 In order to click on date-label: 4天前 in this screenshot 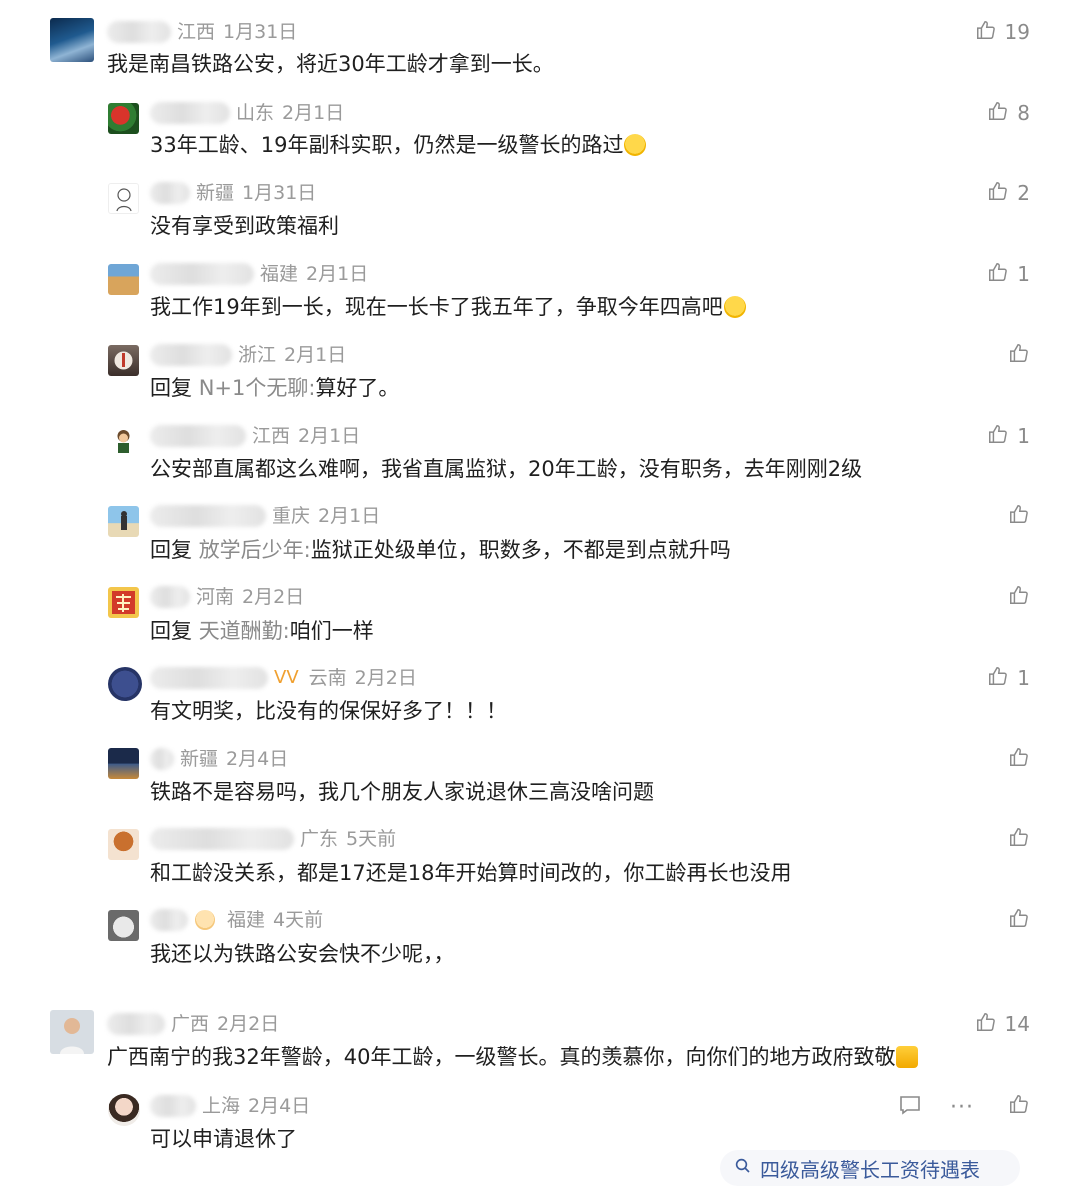, I will do `click(298, 920)`.